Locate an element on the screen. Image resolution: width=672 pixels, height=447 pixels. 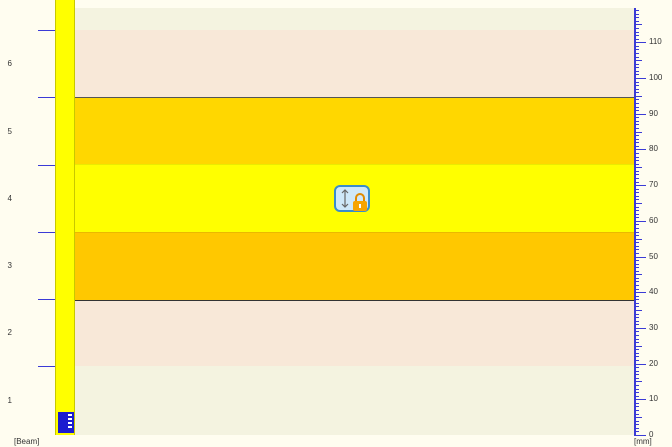
beam-label: 1 is located at coordinates (9, 400).